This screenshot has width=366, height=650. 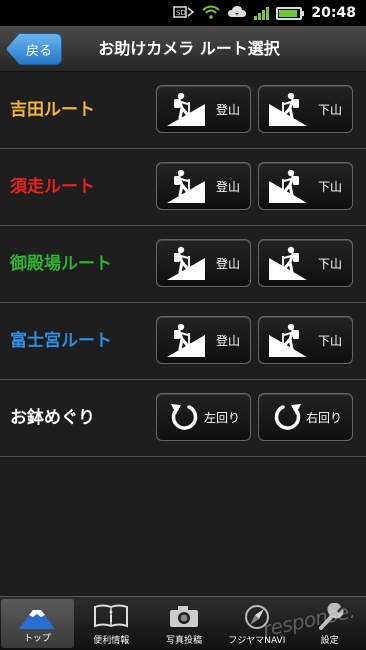 I want to click on rotate-left-icon, so click(x=184, y=417).